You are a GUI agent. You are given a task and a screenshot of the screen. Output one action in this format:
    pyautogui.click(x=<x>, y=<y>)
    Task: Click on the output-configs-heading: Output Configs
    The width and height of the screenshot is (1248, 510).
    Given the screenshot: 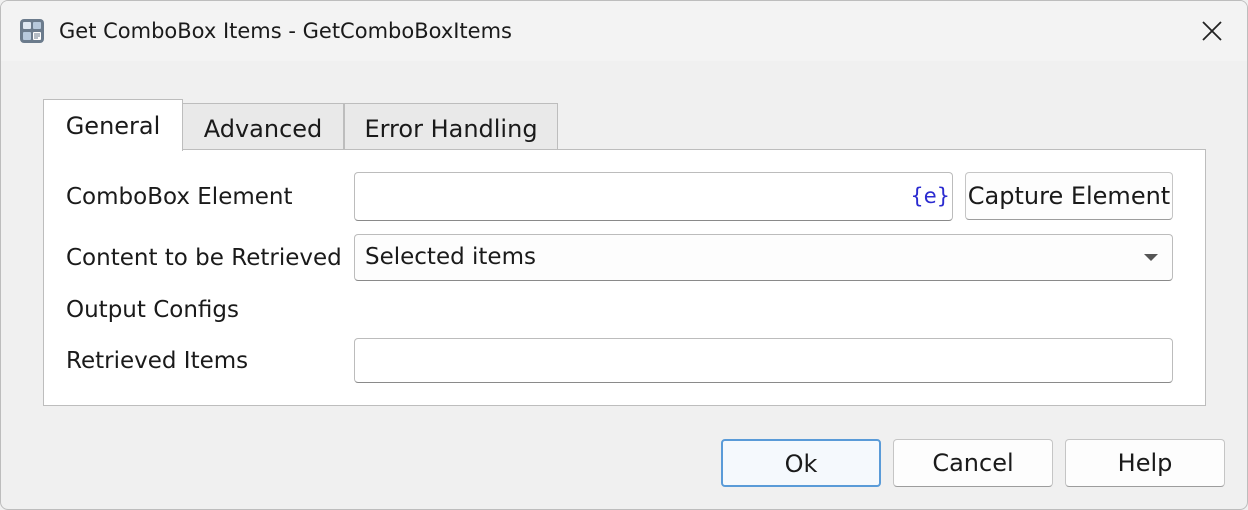 What is the action you would take?
    pyautogui.click(x=152, y=310)
    